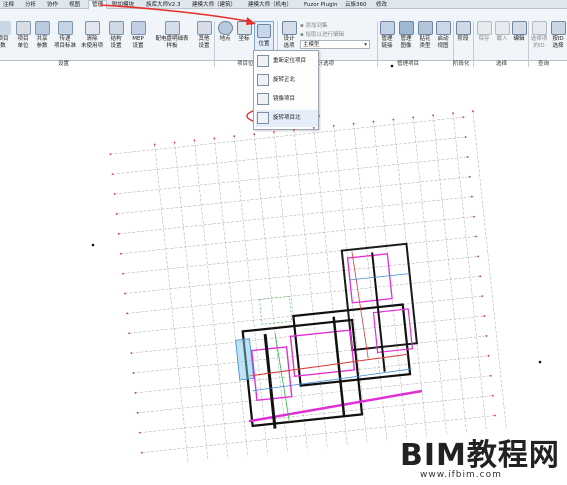 The width and height of the screenshot is (567, 485). What do you see at coordinates (176, 13) in the screenshot?
I see `annotation-arrow` at bounding box center [176, 13].